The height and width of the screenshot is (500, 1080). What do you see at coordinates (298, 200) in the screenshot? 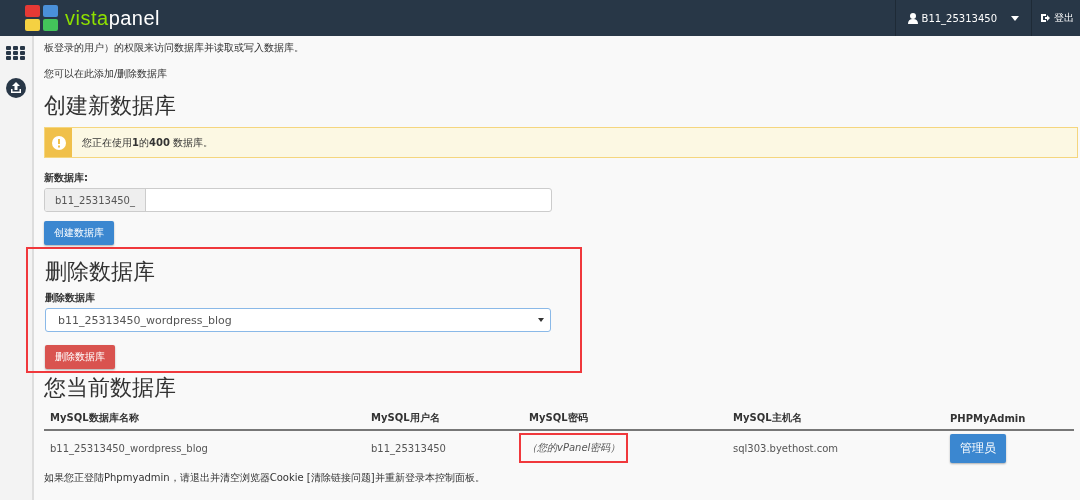
I see `database-name-field: b11_25313450_` at bounding box center [298, 200].